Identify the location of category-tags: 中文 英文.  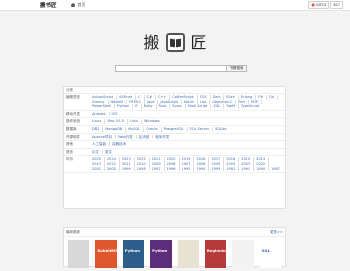
(188, 152).